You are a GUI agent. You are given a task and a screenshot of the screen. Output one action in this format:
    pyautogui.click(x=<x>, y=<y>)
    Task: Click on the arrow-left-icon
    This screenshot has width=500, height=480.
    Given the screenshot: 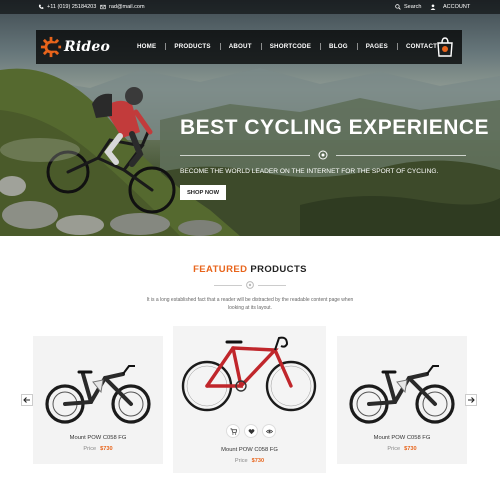 What is the action you would take?
    pyautogui.click(x=26, y=400)
    